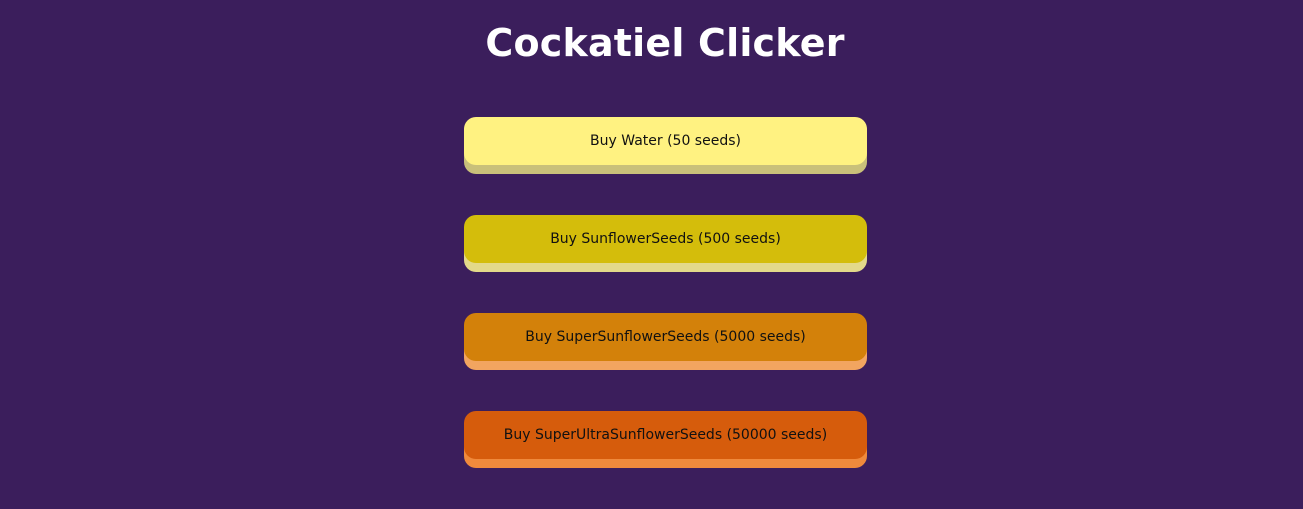  What do you see at coordinates (665, 239) in the screenshot?
I see `buy-sunflower-seeds-button: Buy SunflowerSeeds (500 seeds)` at bounding box center [665, 239].